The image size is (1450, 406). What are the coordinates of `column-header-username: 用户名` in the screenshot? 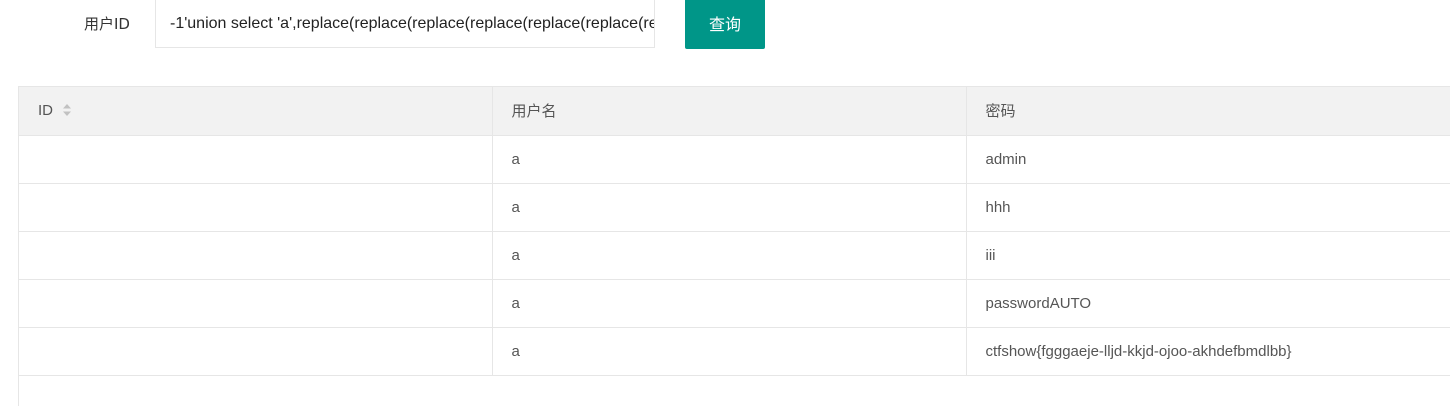 It's located at (729, 111).